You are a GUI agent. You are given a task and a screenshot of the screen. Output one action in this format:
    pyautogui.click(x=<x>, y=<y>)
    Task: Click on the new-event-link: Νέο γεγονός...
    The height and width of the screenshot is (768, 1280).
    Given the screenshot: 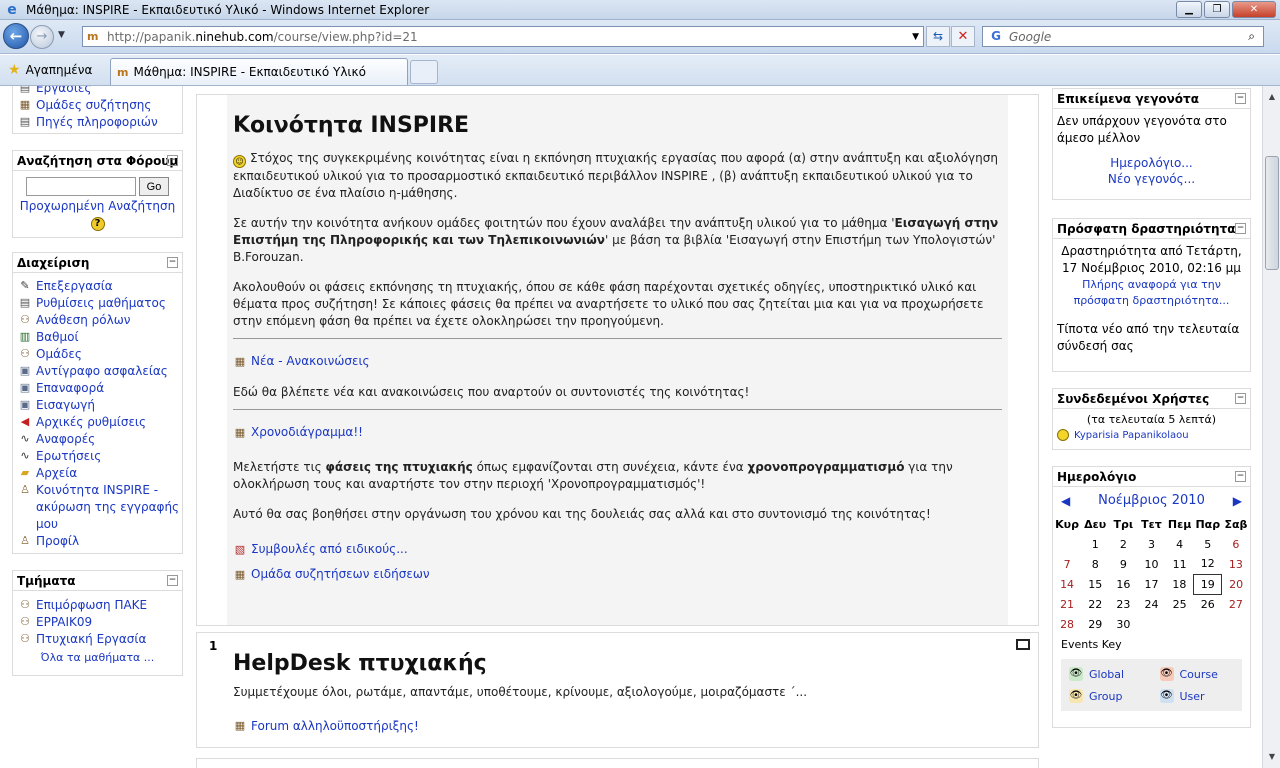 What is the action you would take?
    pyautogui.click(x=1151, y=179)
    